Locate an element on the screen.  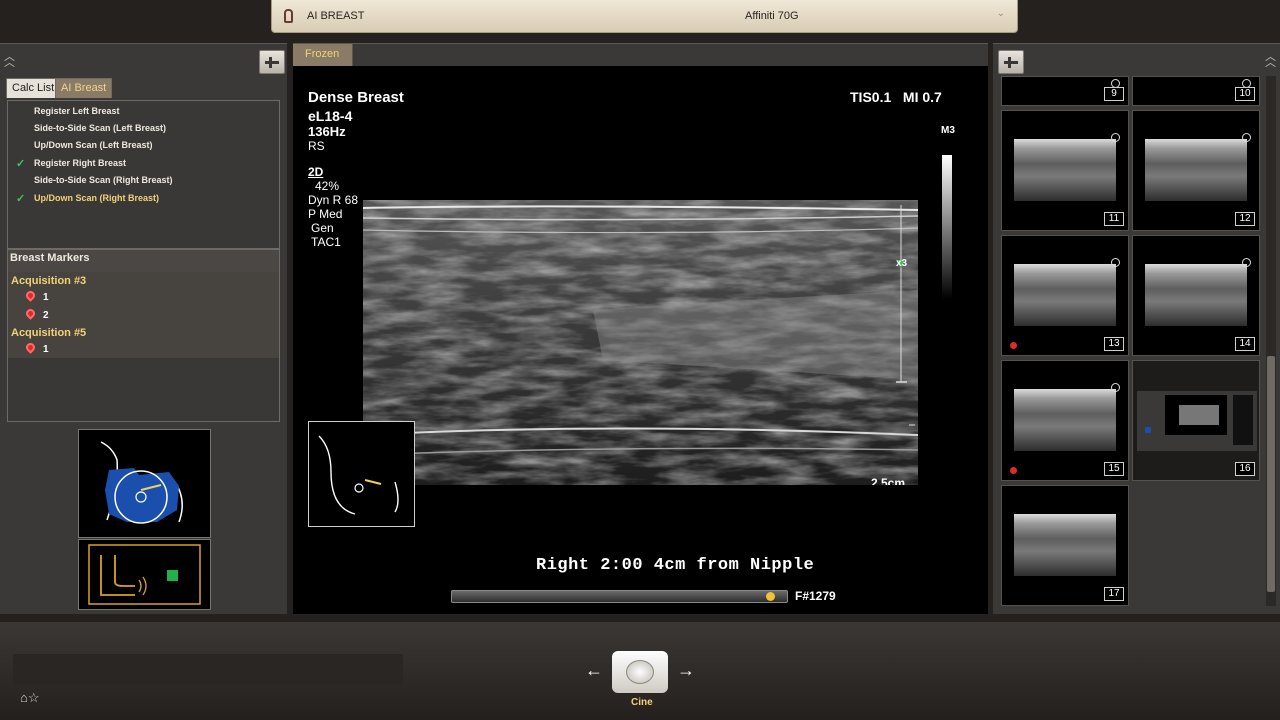
breast-coverage-map is located at coordinates (144, 483).